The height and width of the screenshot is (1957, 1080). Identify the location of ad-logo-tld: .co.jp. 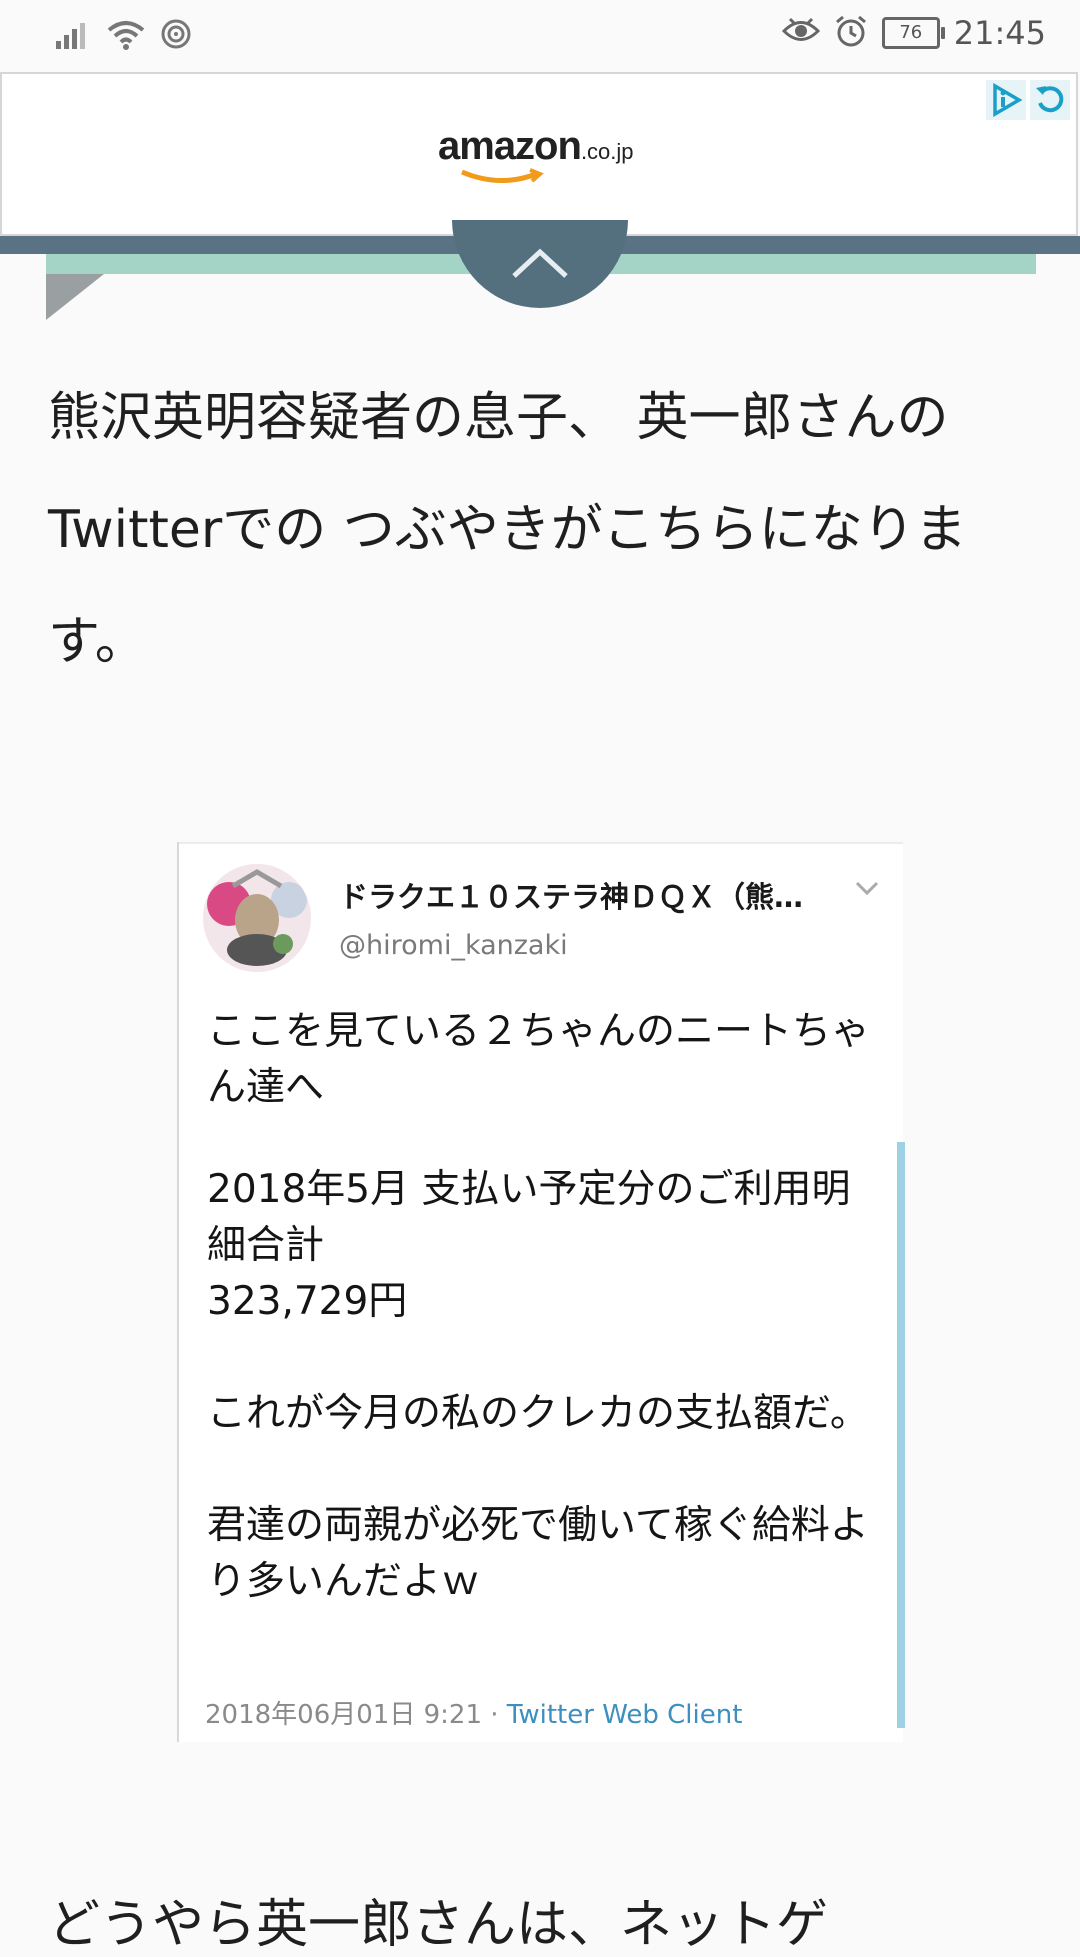
(607, 151).